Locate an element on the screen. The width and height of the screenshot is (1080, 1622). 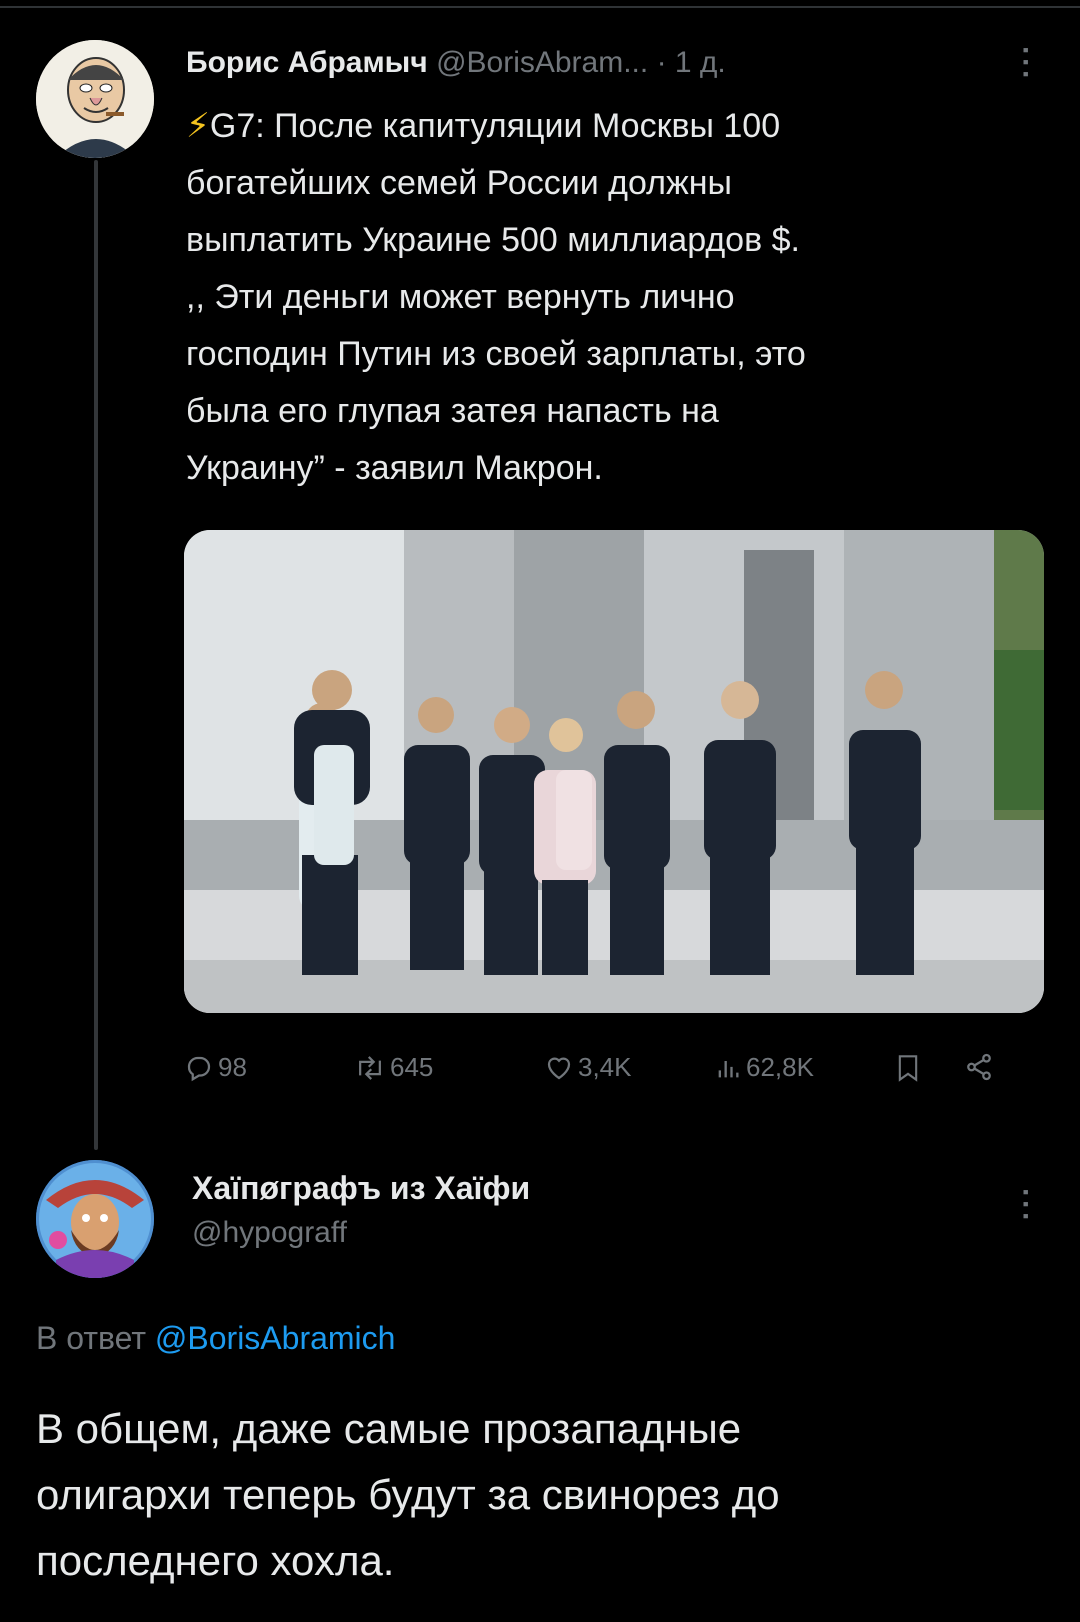
reply-line: олигархи теперь будут за свинорез до is located at coordinates (408, 1494).